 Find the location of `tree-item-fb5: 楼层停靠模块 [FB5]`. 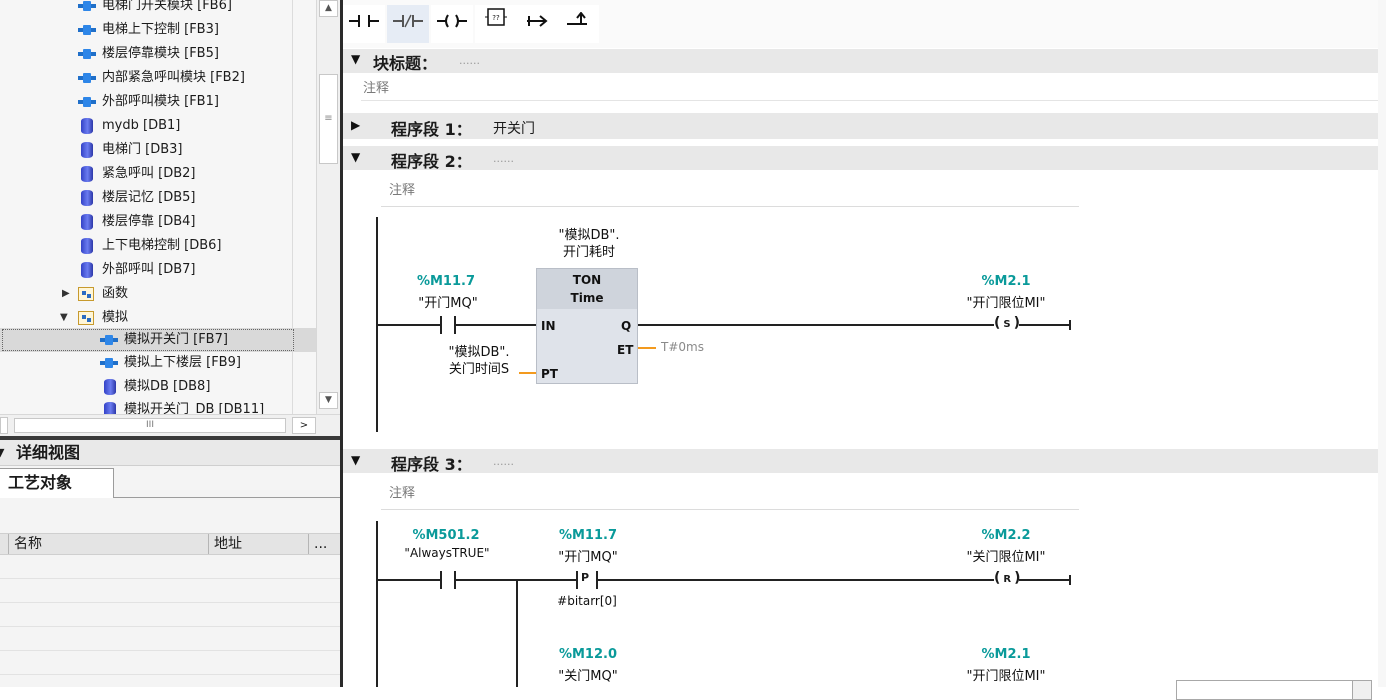

tree-item-fb5: 楼层停靠模块 [FB5] is located at coordinates (158, 54).